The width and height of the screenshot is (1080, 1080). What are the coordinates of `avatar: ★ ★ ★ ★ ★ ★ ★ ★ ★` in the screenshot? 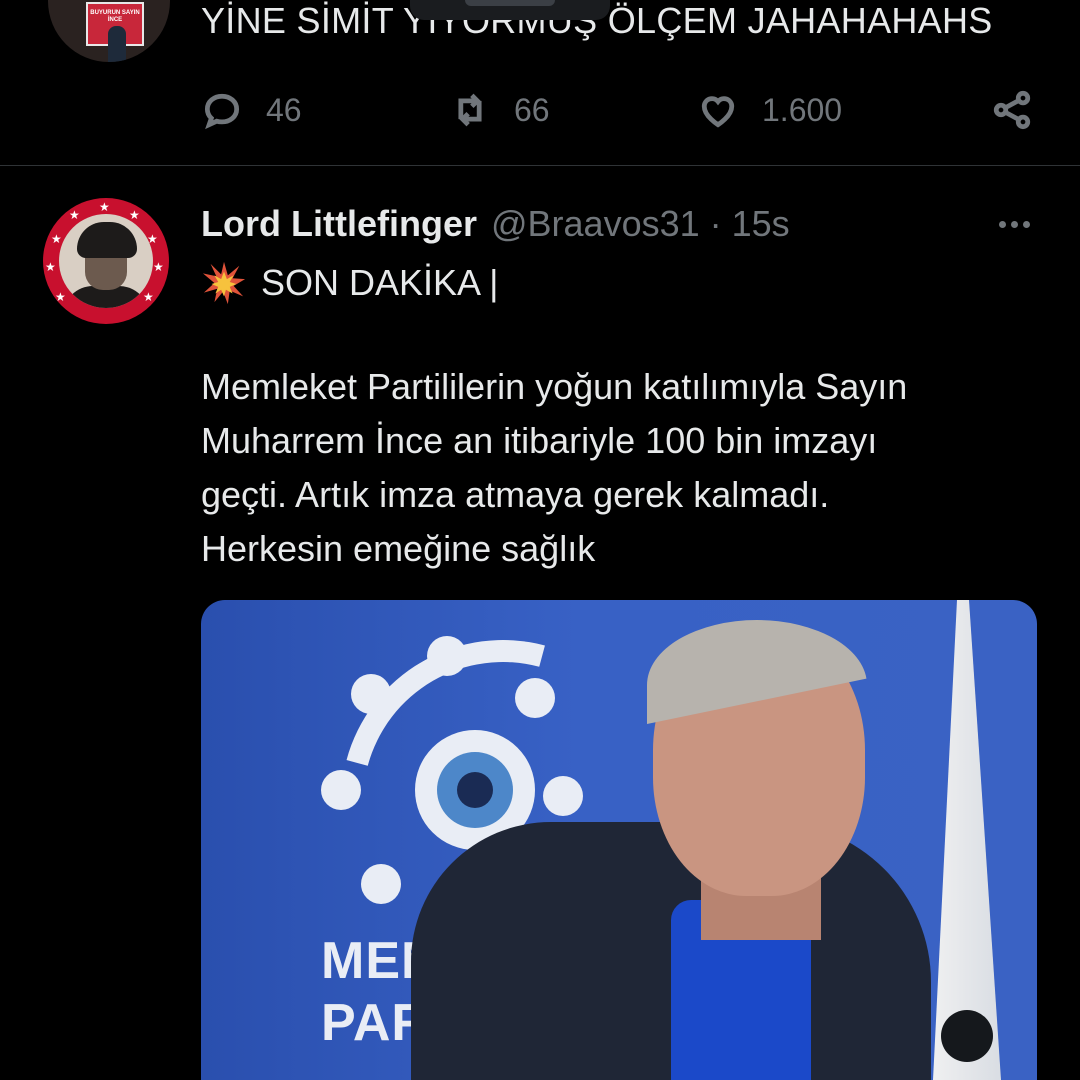 It's located at (106, 261).